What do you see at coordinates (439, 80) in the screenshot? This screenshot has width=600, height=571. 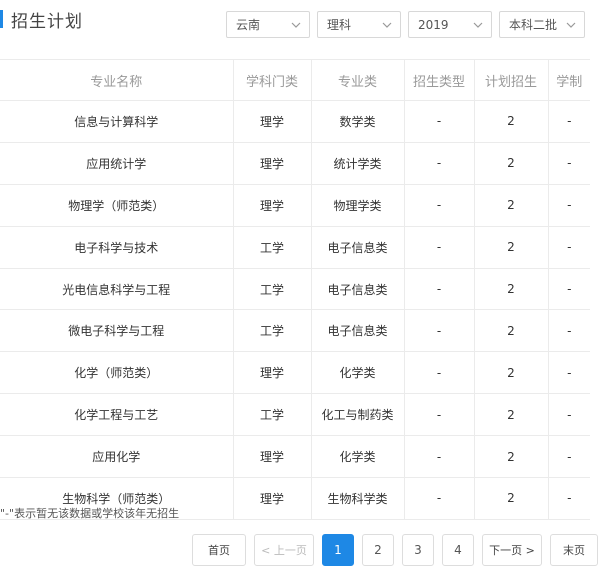 I see `column-header-enrollment-type: 招生类型` at bounding box center [439, 80].